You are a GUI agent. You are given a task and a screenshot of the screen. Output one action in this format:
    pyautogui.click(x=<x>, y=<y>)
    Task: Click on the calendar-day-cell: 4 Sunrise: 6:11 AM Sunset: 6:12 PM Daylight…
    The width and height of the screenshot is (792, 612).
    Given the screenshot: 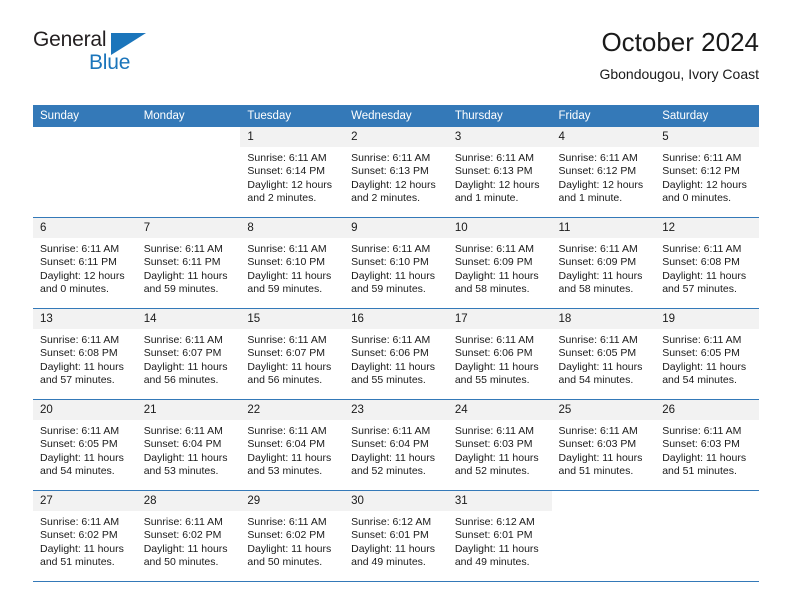 What is the action you would take?
    pyautogui.click(x=603, y=172)
    